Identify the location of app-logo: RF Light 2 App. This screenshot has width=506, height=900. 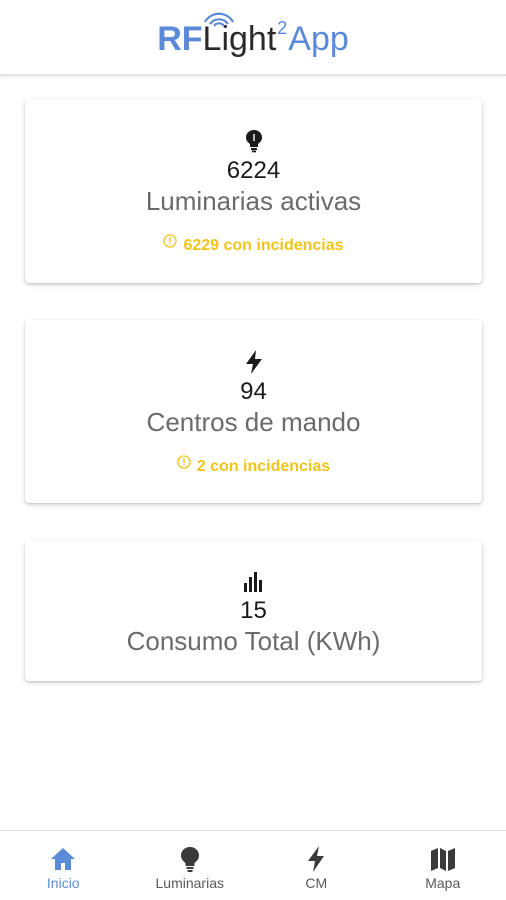
(253, 43).